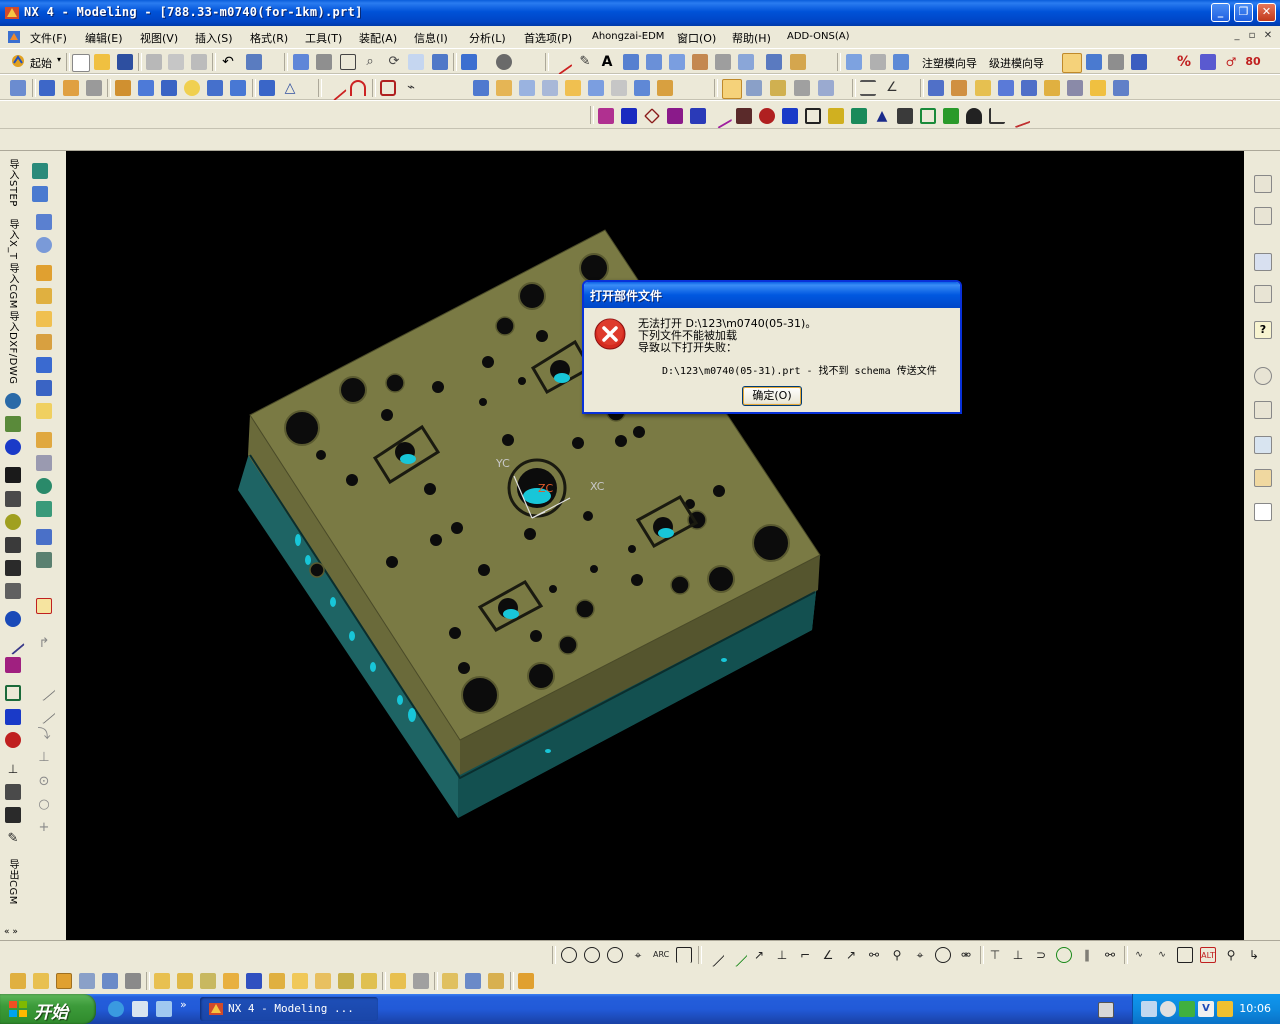 The height and width of the screenshot is (1024, 1280). Describe the element at coordinates (44, 712) in the screenshot. I see `tool-column-21-icon` at that location.